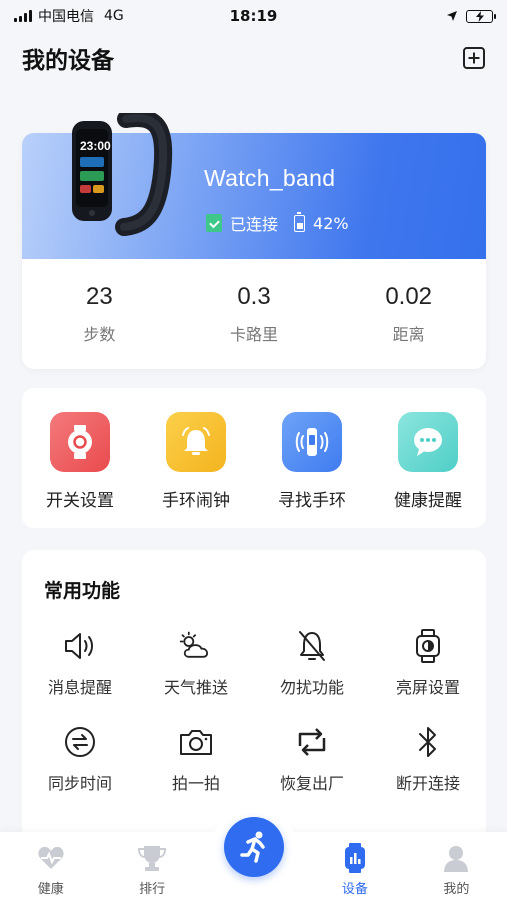 This screenshot has height=900, width=507. I want to click on sync-icon, so click(80, 742).